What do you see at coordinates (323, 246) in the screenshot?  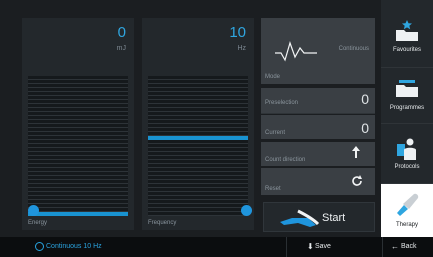 I see `save-label: Save` at bounding box center [323, 246].